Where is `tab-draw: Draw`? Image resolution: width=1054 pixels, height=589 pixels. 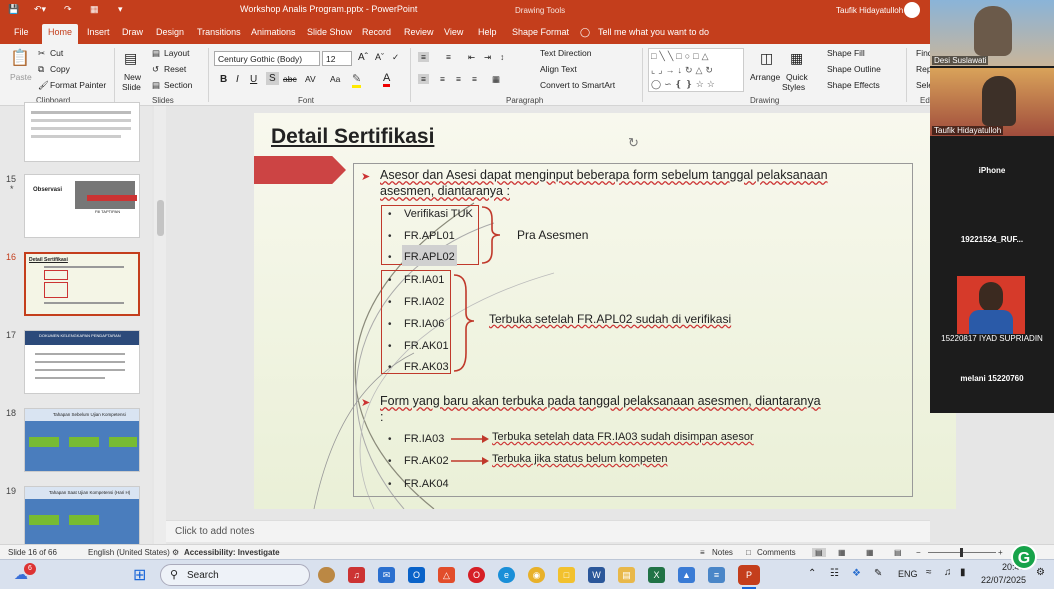 tab-draw: Draw is located at coordinates (132, 32).